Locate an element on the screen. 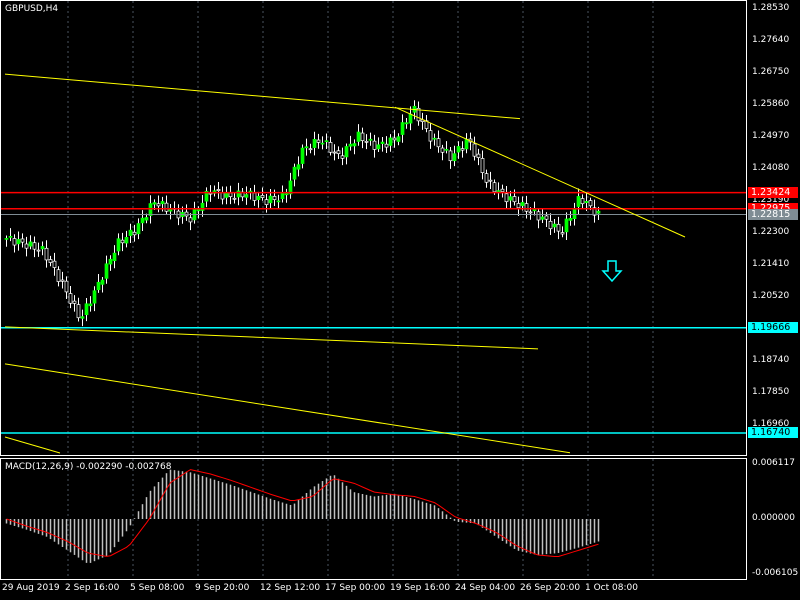 The height and width of the screenshot is (600, 800). price-axis-label: 1.24970 is located at coordinates (771, 136).